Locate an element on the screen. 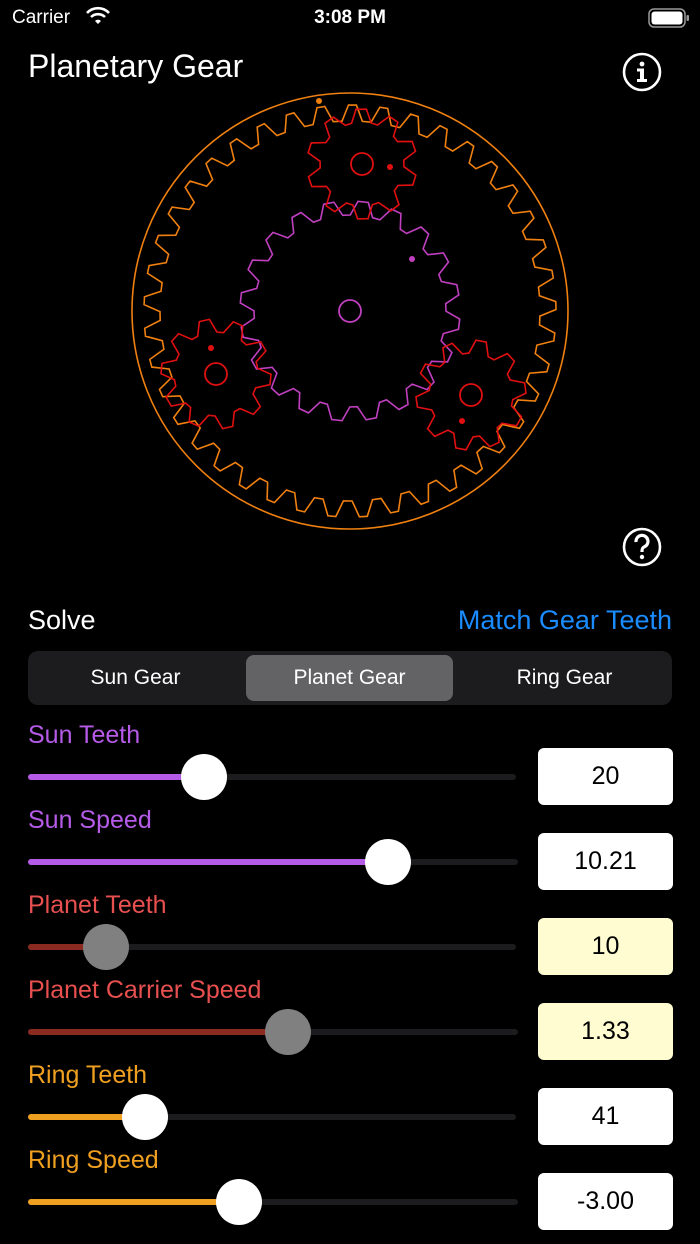  status-time: 3:08 PM is located at coordinates (350, 17).